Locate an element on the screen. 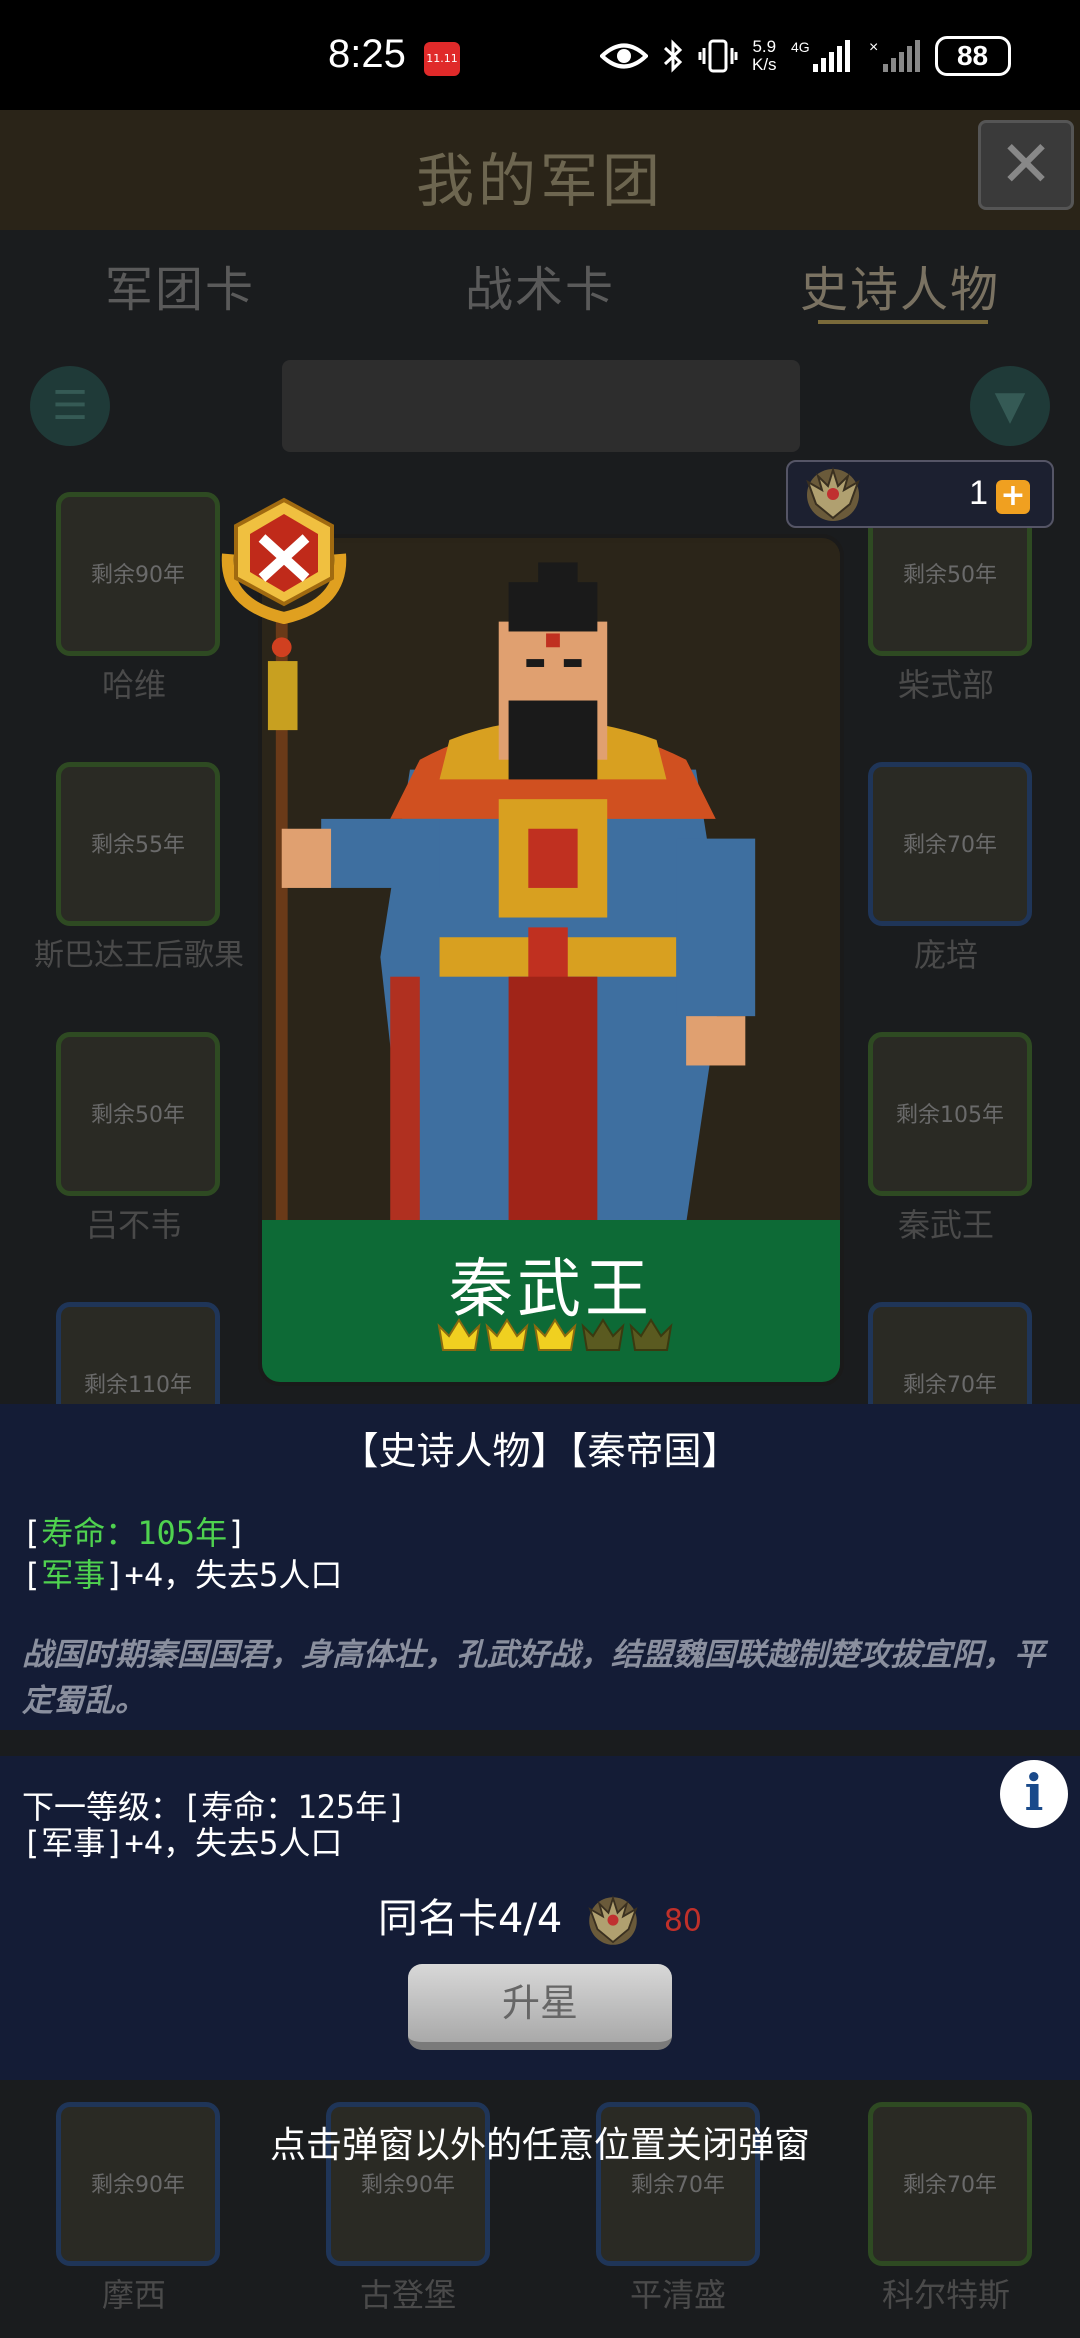  tab-legion-cards: 军团卡 is located at coordinates (180, 295).